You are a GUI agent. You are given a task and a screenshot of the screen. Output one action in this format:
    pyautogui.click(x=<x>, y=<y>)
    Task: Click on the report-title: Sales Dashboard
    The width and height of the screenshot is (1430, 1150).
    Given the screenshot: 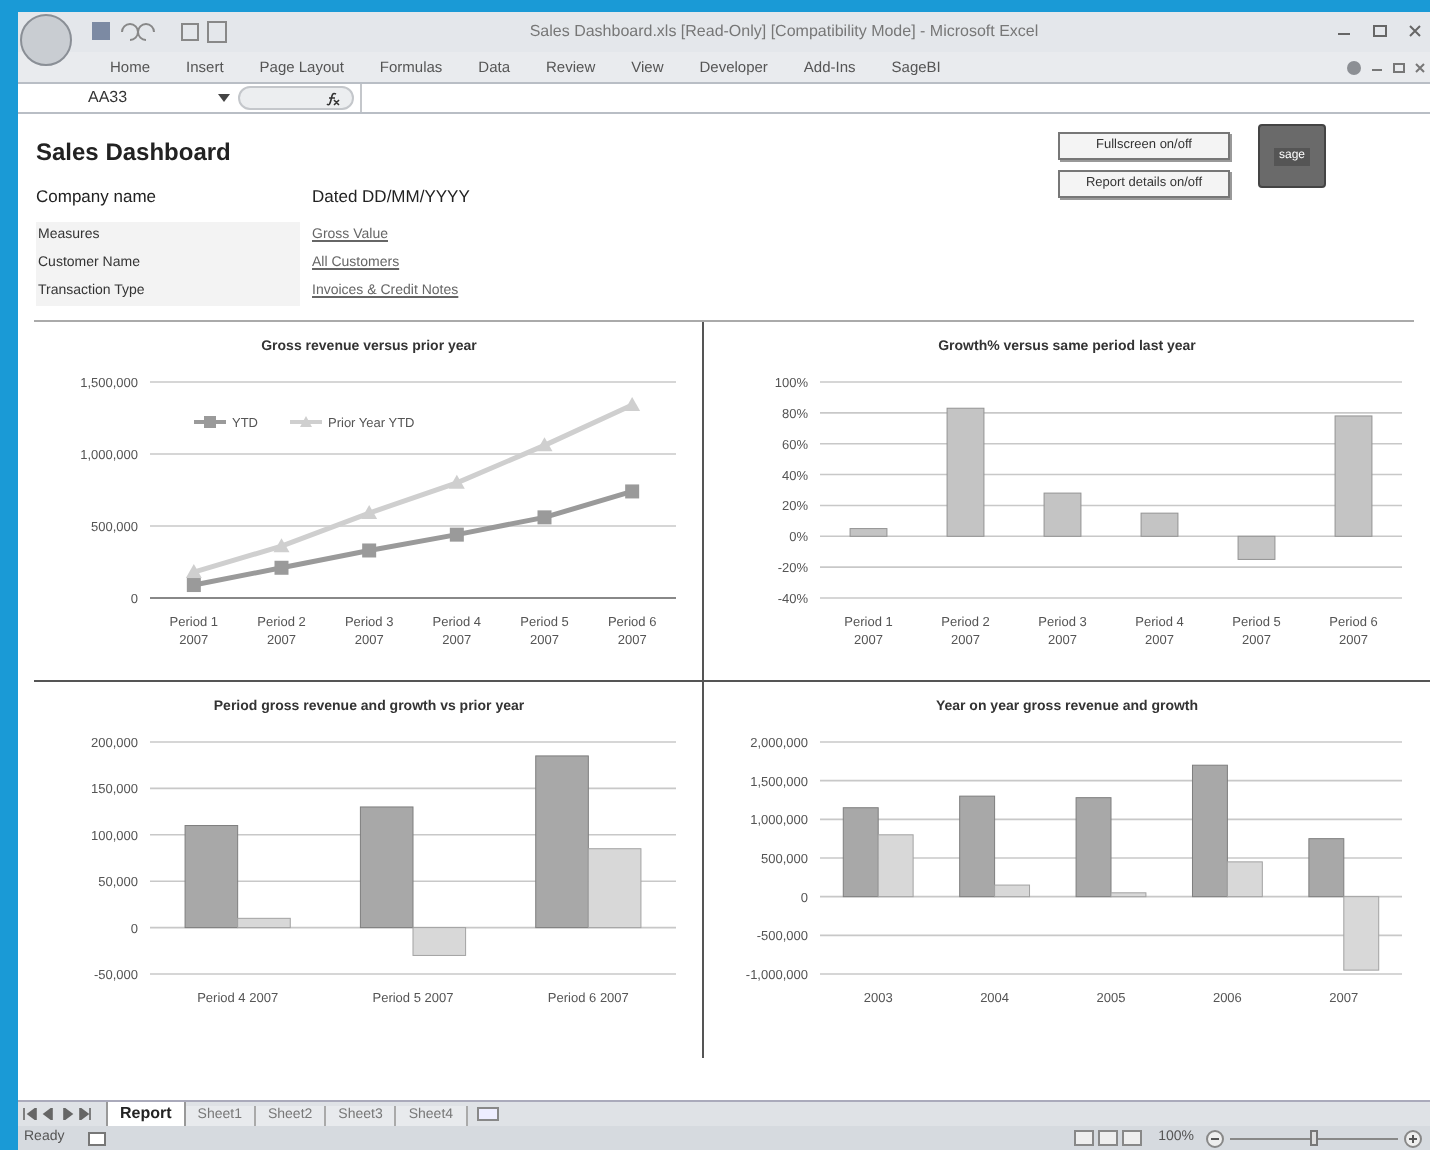 What is the action you would take?
    pyautogui.click(x=134, y=153)
    